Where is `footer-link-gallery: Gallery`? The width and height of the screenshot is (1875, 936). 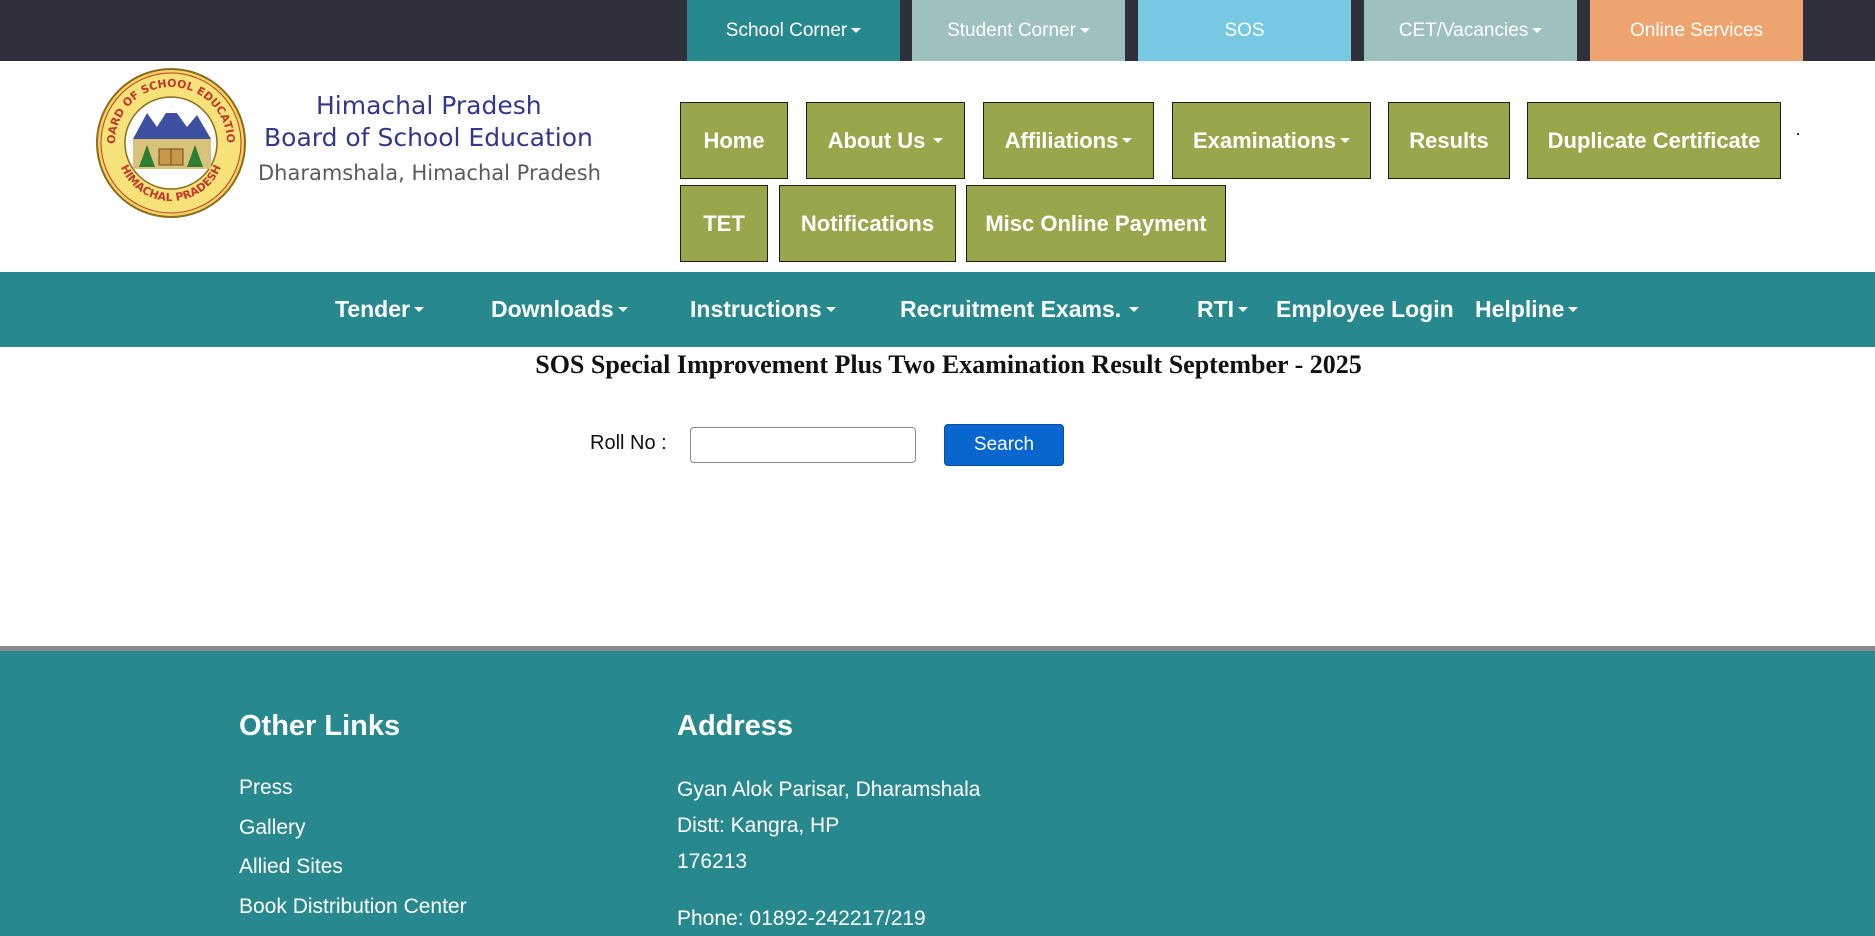 footer-link-gallery: Gallery is located at coordinates (272, 828).